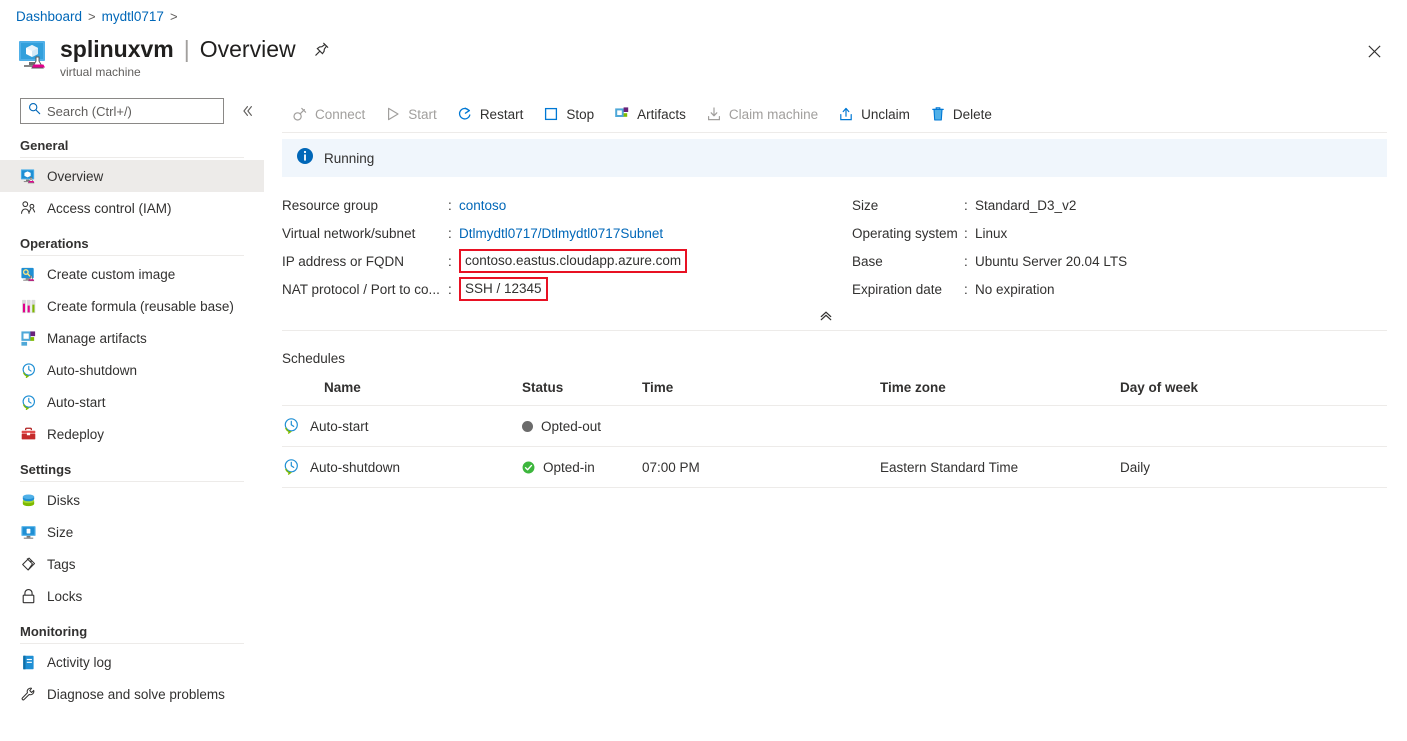 This screenshot has width=1407, height=741. Describe the element at coordinates (650, 114) in the screenshot. I see `artifacts-button: Artifacts` at that location.